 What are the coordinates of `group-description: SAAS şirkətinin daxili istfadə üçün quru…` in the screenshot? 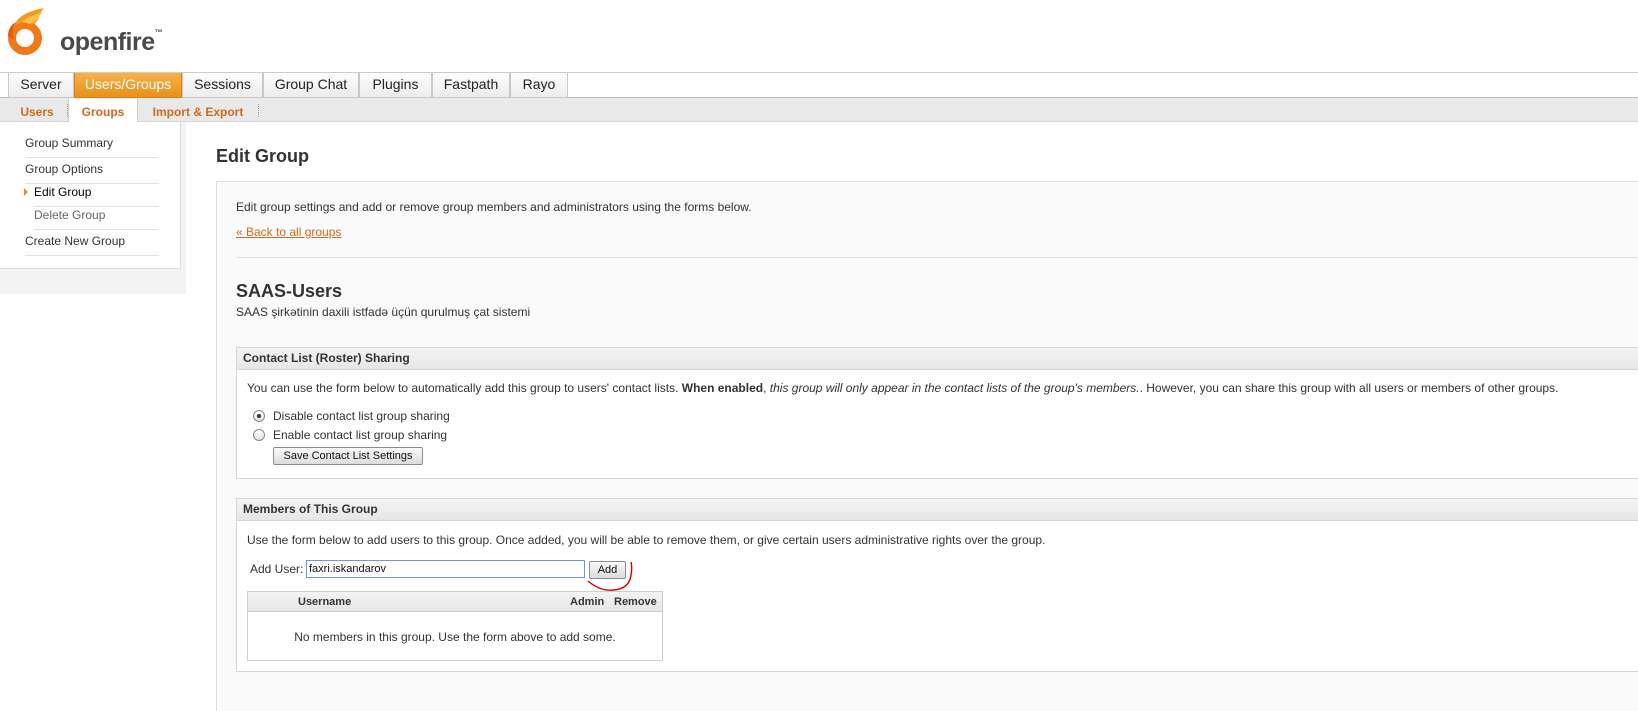 It's located at (383, 312).